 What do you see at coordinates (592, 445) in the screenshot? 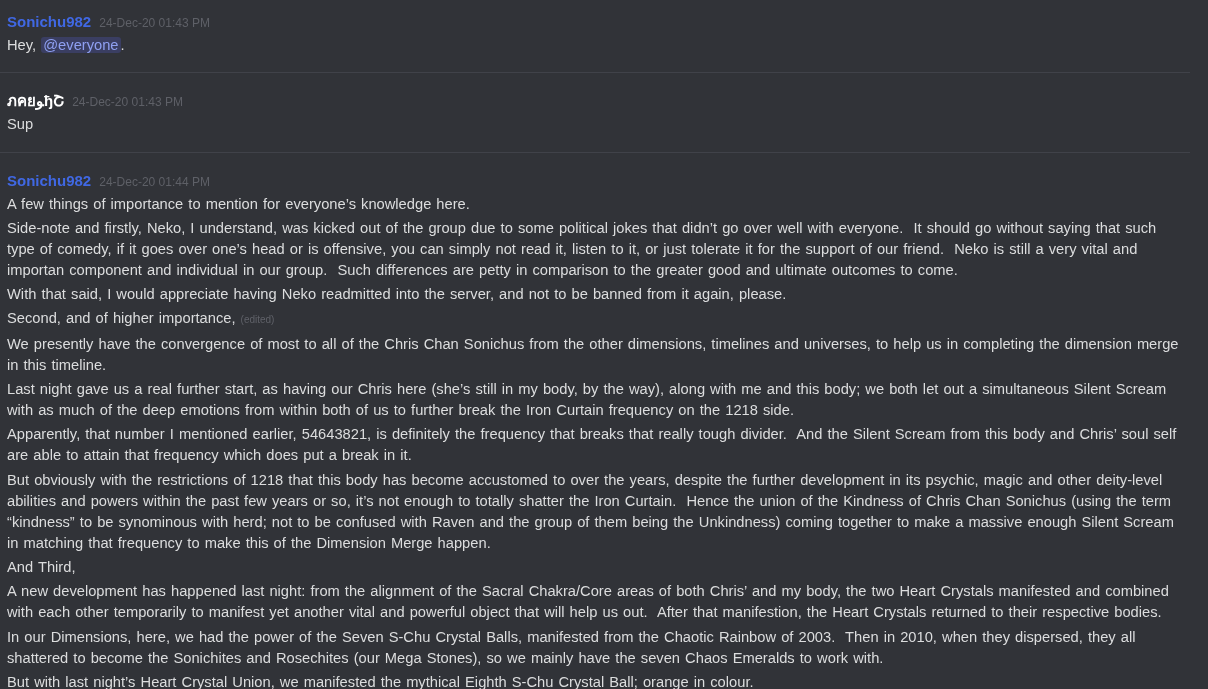
I see `message-text: Apparently, that number I mentioned earlier, 54643821, is definitely the frequency that breaks that really tough divider. And the Silent Scream from this body and Chris’ soul self are able to attain that frequency which does put a break in it.` at bounding box center [592, 445].